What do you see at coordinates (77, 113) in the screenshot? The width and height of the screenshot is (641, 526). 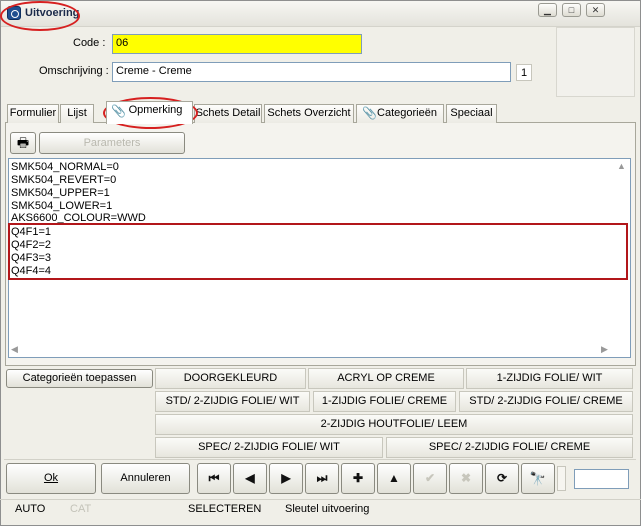 I see `tab-lijst: Lijst` at bounding box center [77, 113].